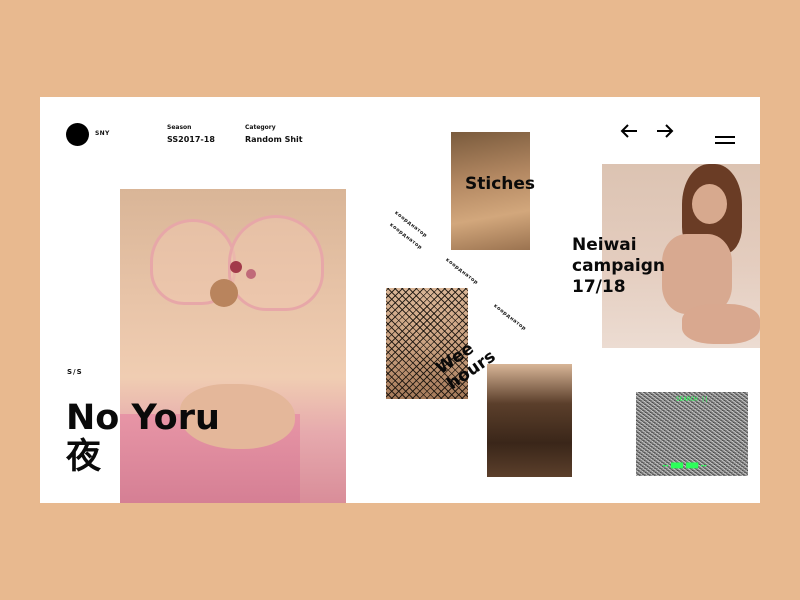 The height and width of the screenshot is (600, 800). I want to click on brand-name: SNY, so click(102, 133).